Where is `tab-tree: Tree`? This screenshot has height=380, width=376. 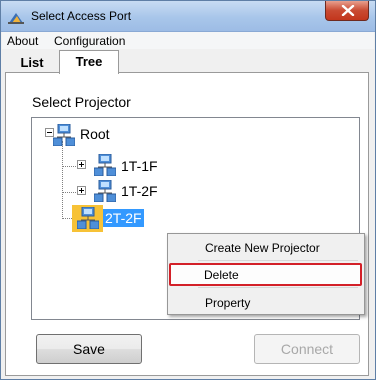
tab-tree: Tree is located at coordinates (89, 62).